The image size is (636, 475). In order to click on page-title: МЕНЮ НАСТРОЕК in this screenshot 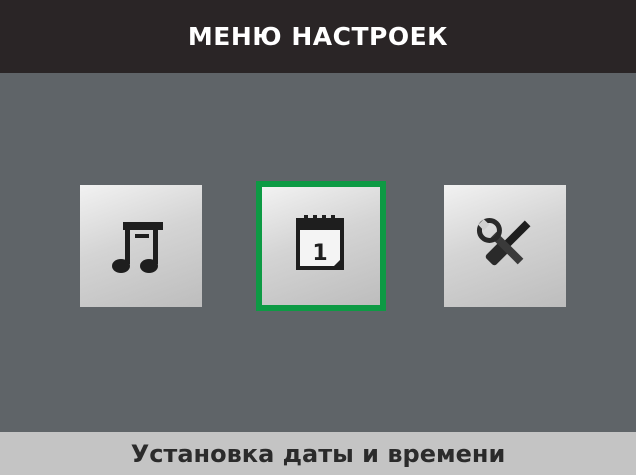, I will do `click(318, 36)`.